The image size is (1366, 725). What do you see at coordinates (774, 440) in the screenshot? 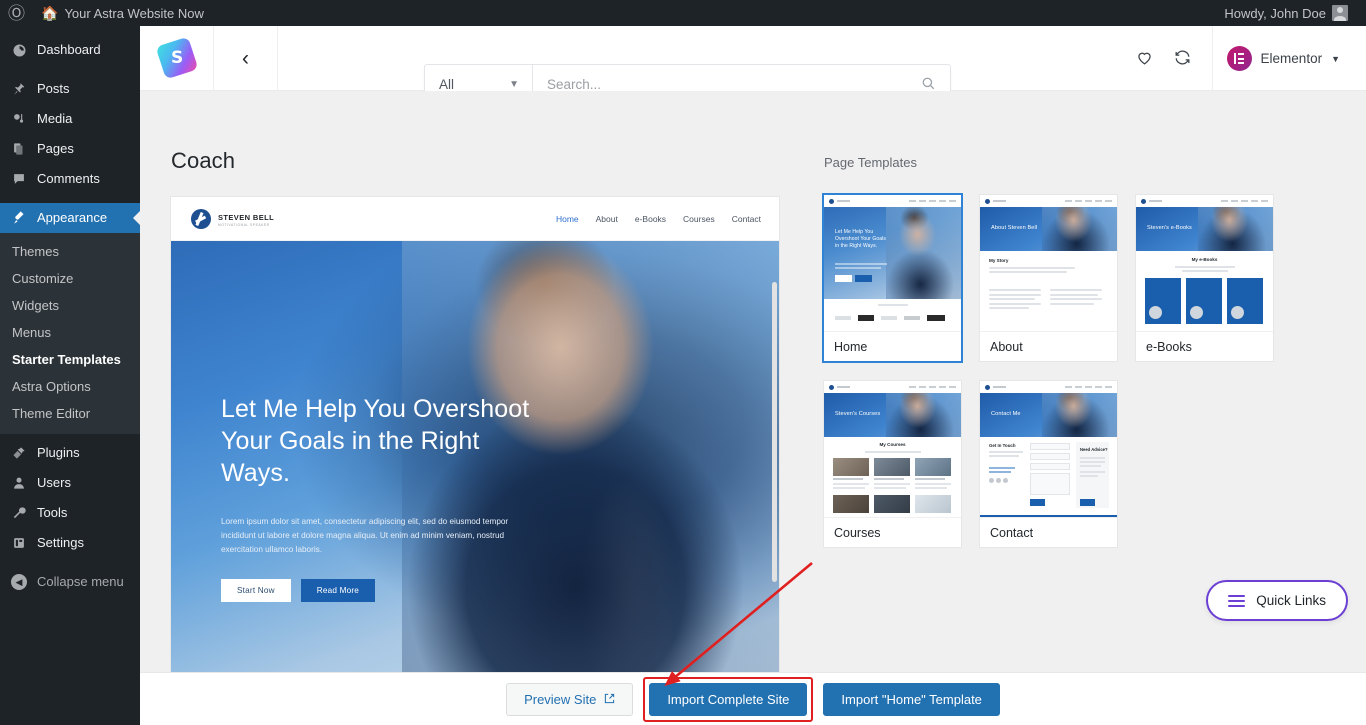
I see `preview-scrollbar` at bounding box center [774, 440].